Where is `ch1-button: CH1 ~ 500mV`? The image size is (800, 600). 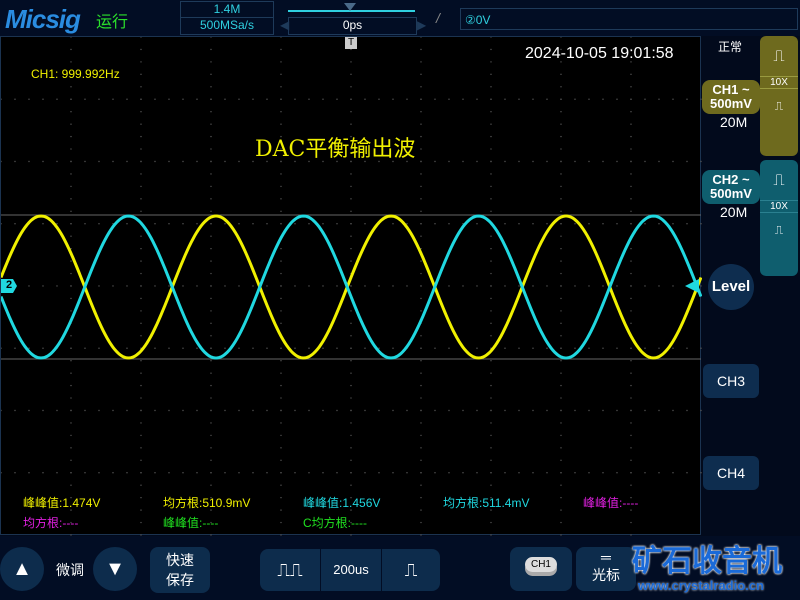
ch1-button: CH1 ~ 500mV is located at coordinates (731, 97).